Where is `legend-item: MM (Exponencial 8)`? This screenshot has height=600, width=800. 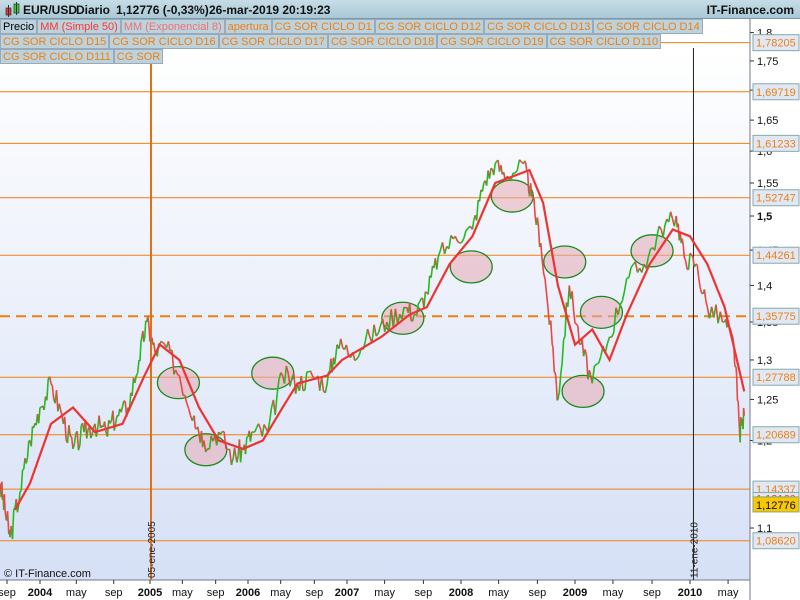
legend-item: MM (Exponencial 8) is located at coordinates (172, 26).